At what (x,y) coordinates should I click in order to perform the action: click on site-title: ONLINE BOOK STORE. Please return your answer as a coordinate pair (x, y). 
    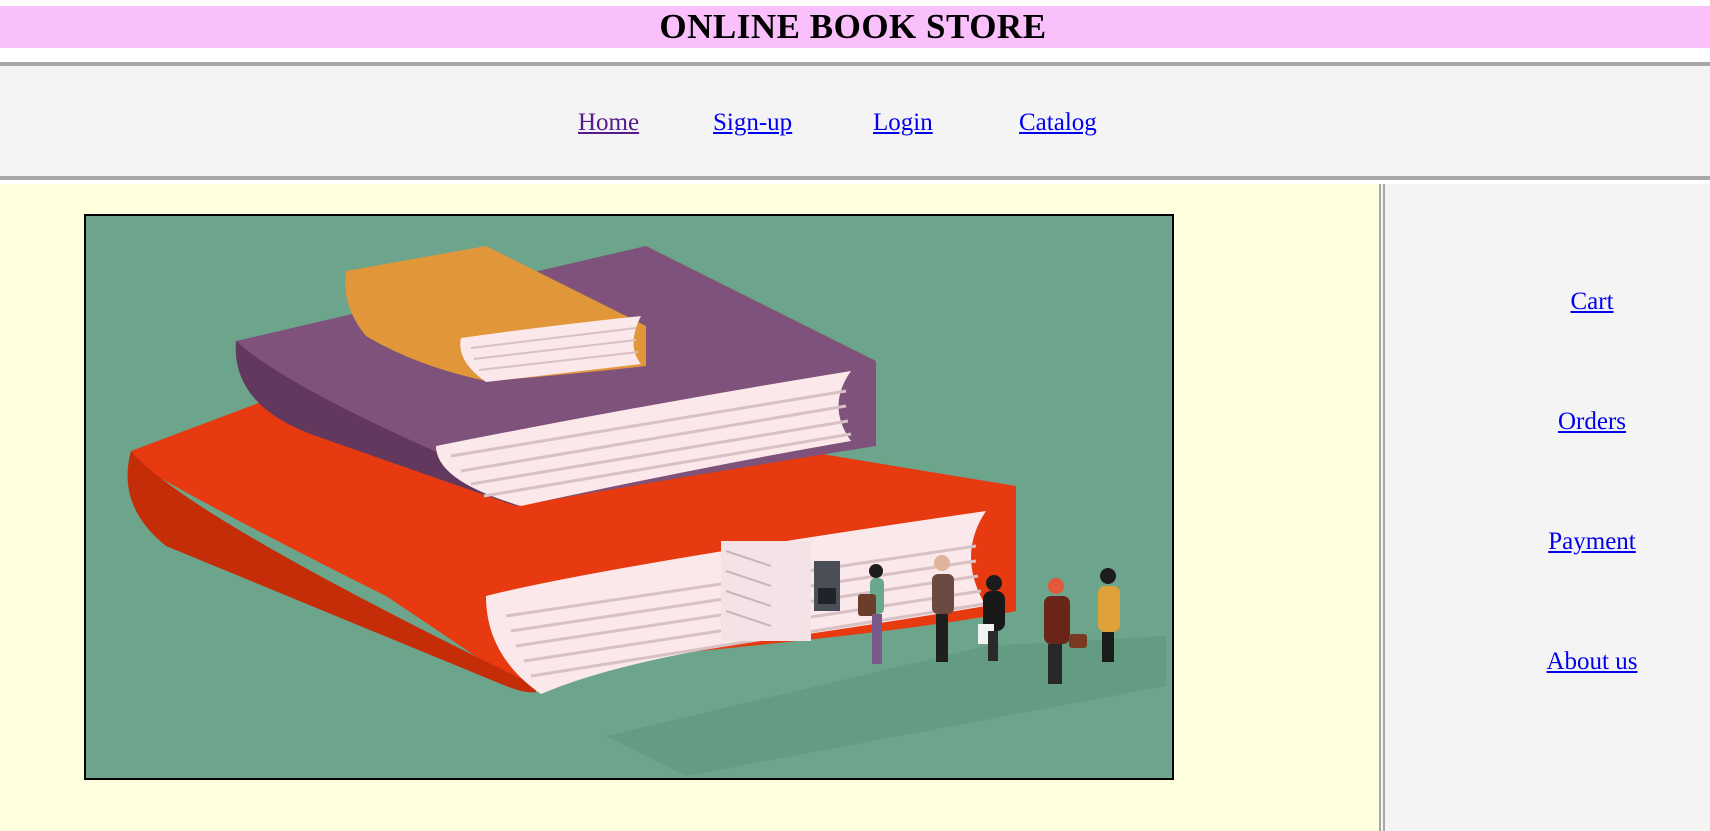
    Looking at the image, I should click on (853, 26).